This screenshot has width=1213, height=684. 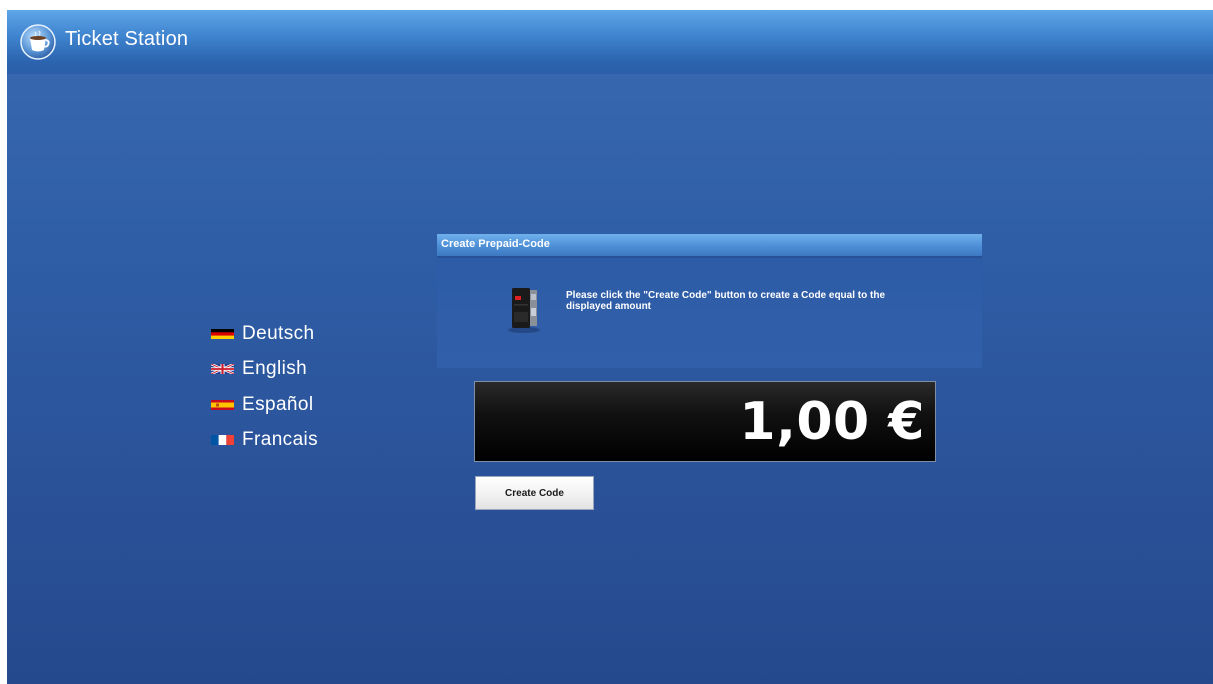 I want to click on panel-title: Create Prepaid-Code, so click(x=495, y=244).